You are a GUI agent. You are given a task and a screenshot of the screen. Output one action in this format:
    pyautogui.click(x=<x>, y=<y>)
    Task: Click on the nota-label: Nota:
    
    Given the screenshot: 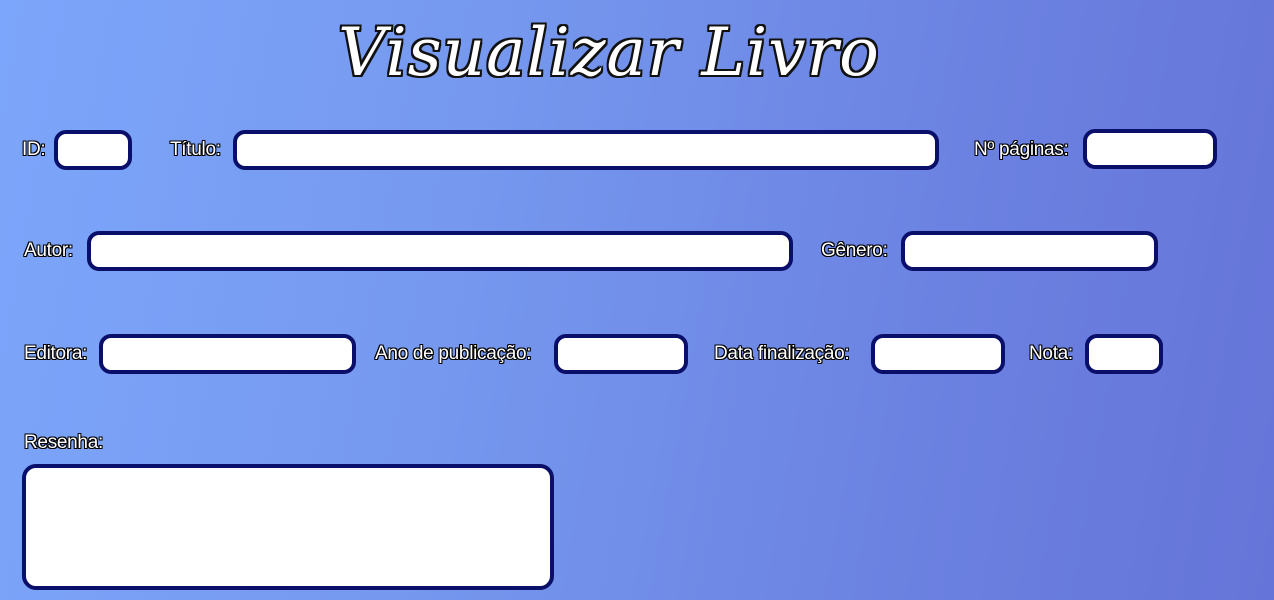 What is the action you would take?
    pyautogui.click(x=1051, y=353)
    